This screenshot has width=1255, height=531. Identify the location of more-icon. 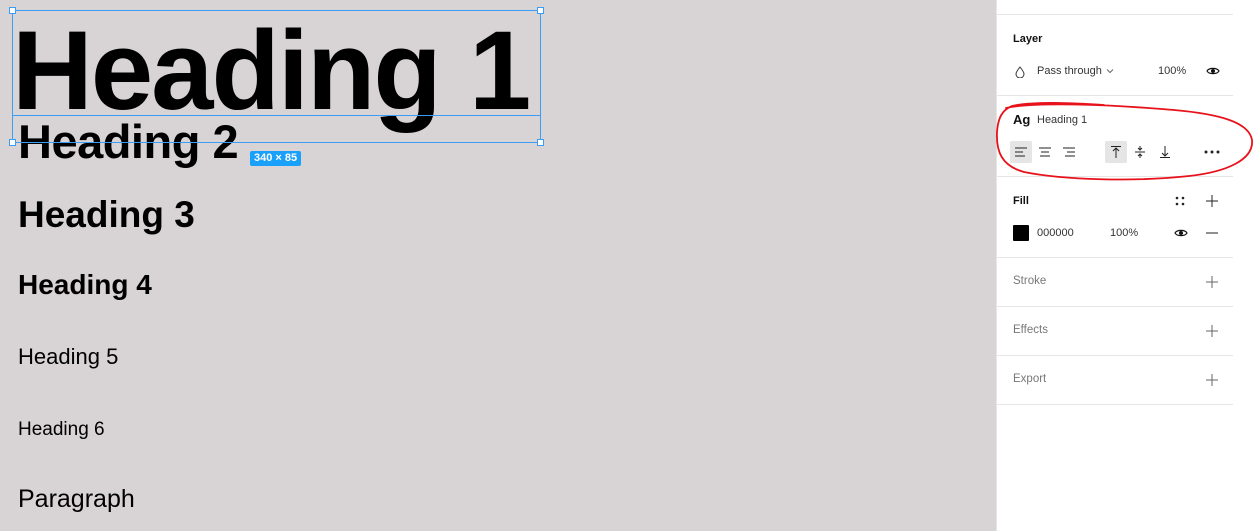
(1212, 152).